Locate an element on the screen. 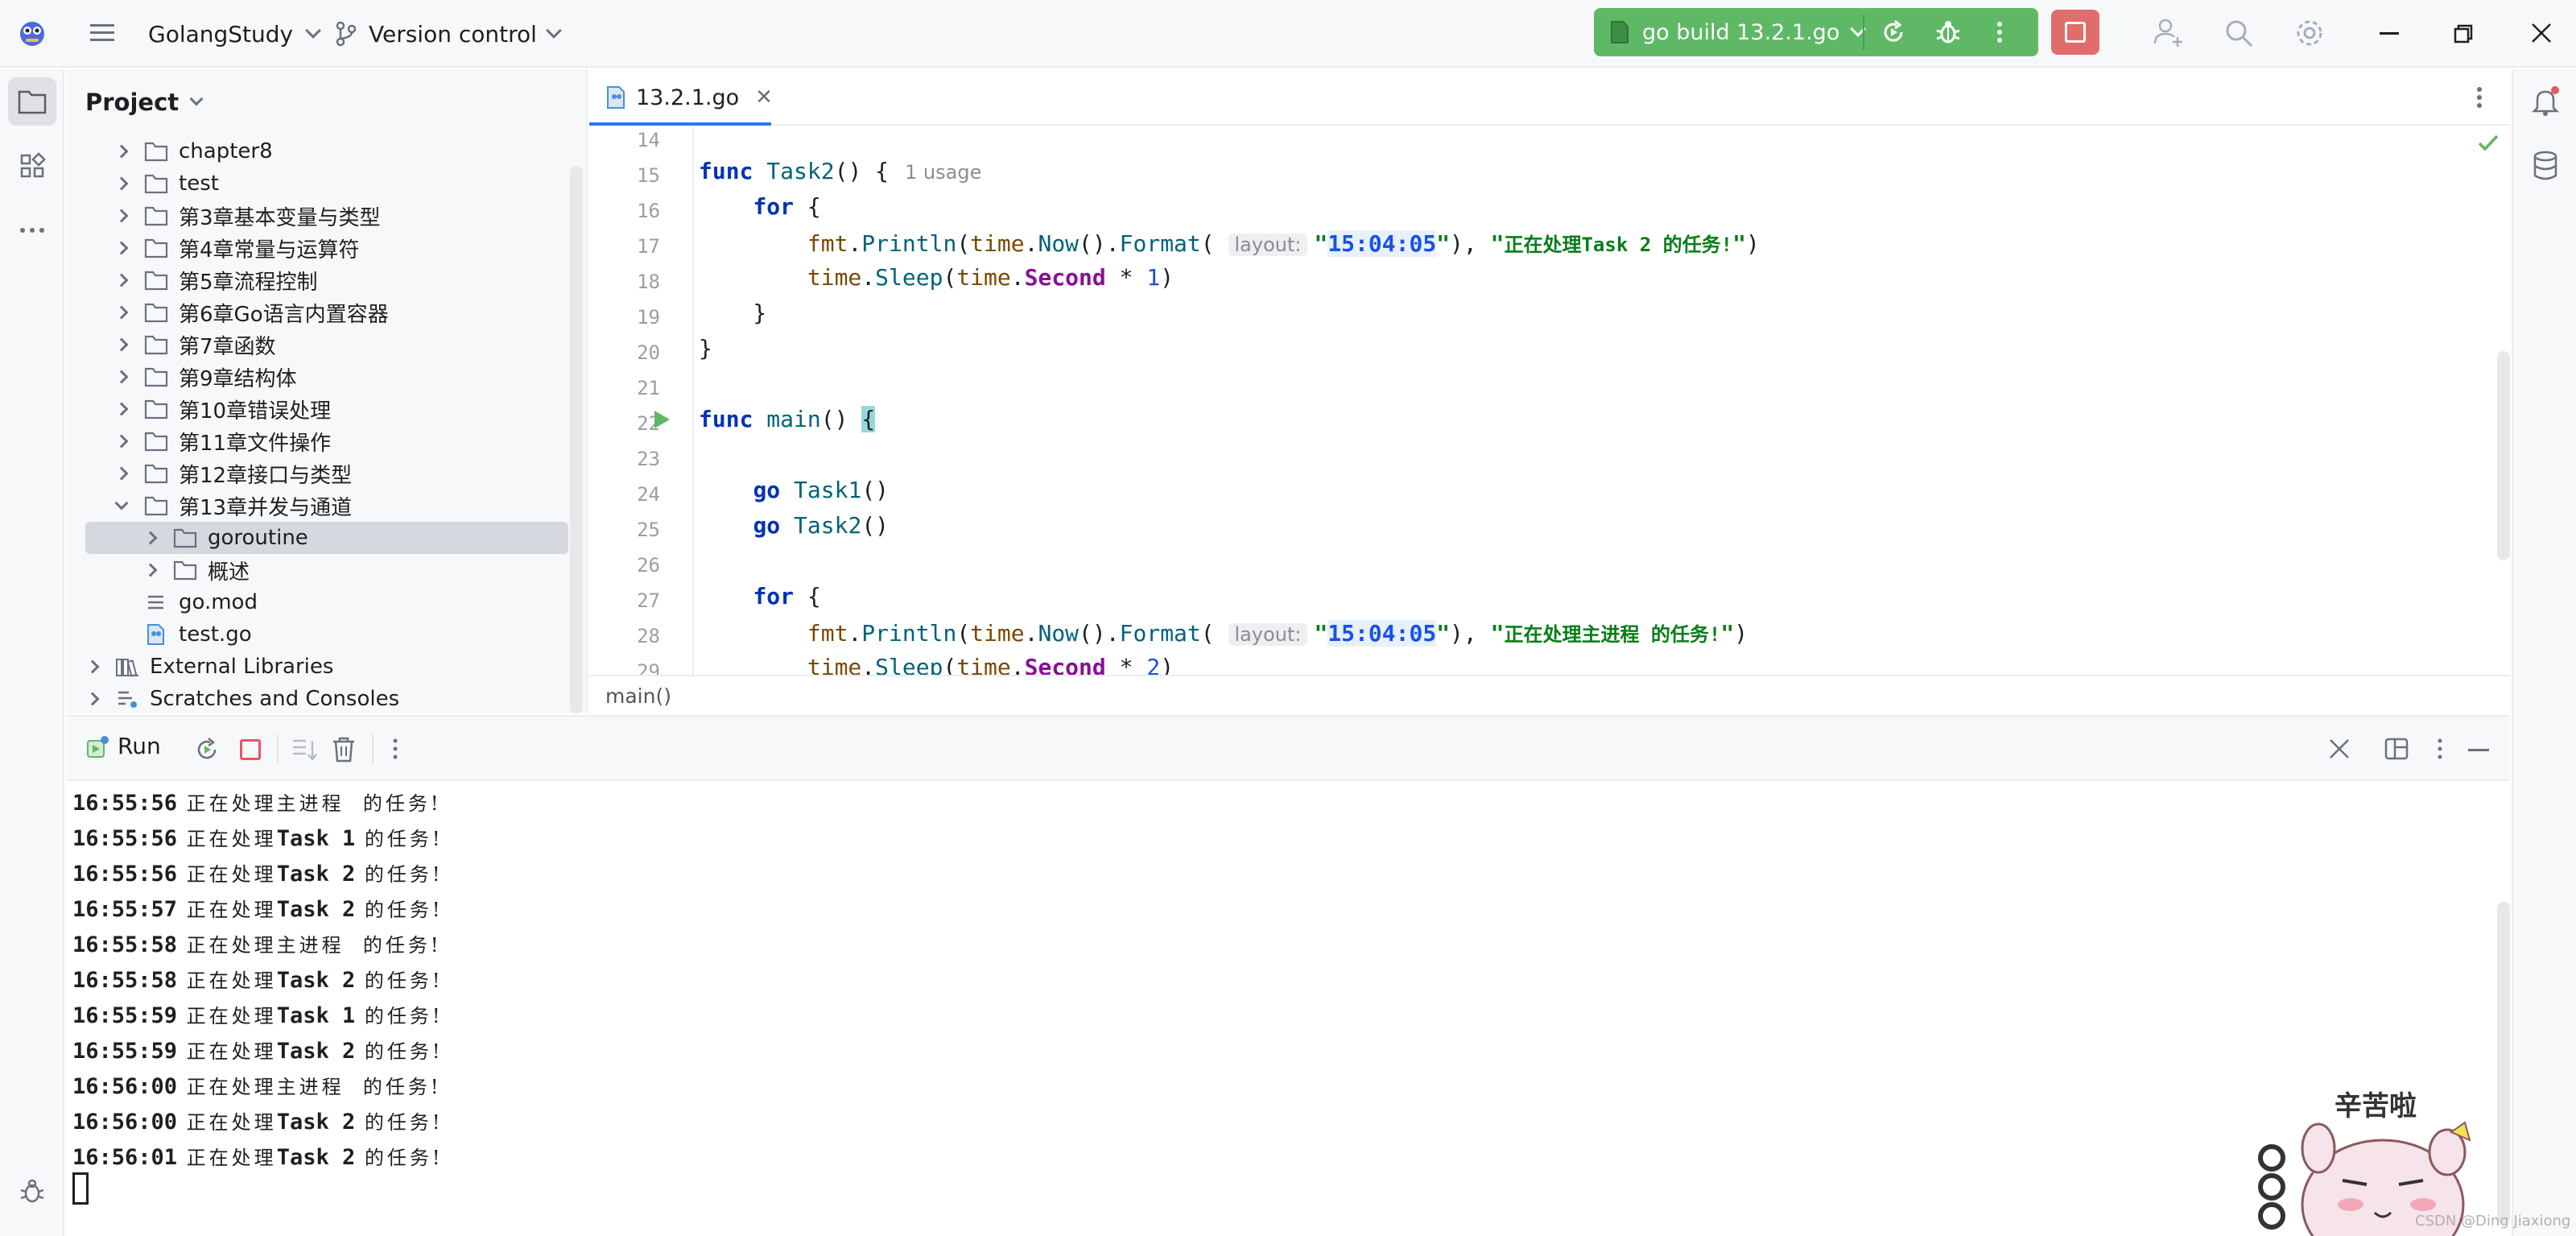  tree-item: test.go is located at coordinates (307, 634).